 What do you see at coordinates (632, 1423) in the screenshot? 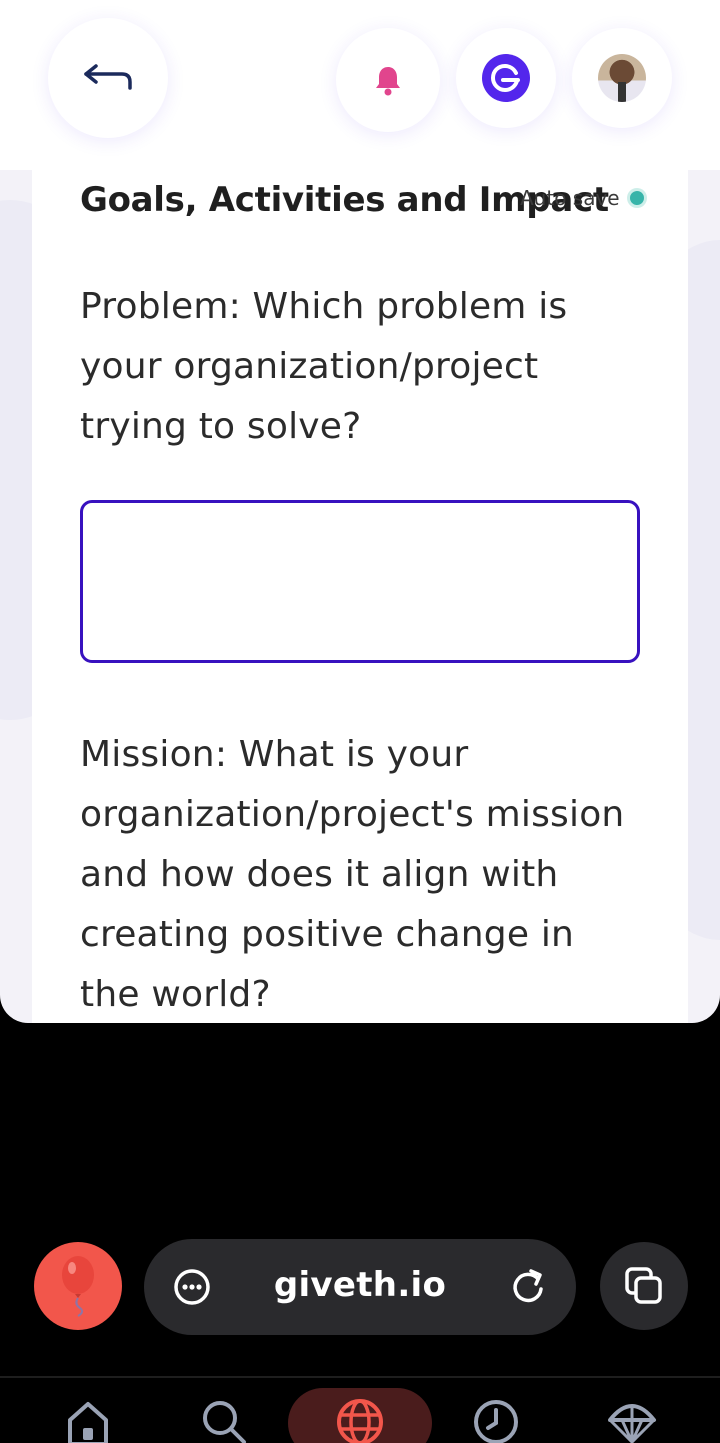
I see `airdrop-icon` at bounding box center [632, 1423].